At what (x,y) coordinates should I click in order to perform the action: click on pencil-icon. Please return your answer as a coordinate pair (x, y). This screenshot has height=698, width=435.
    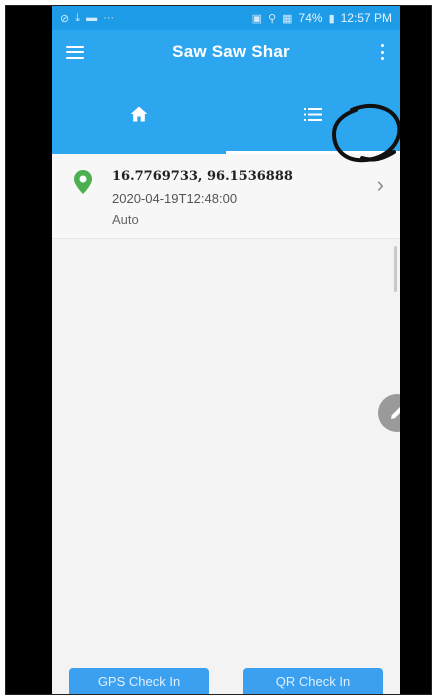
    Looking at the image, I should click on (395, 413).